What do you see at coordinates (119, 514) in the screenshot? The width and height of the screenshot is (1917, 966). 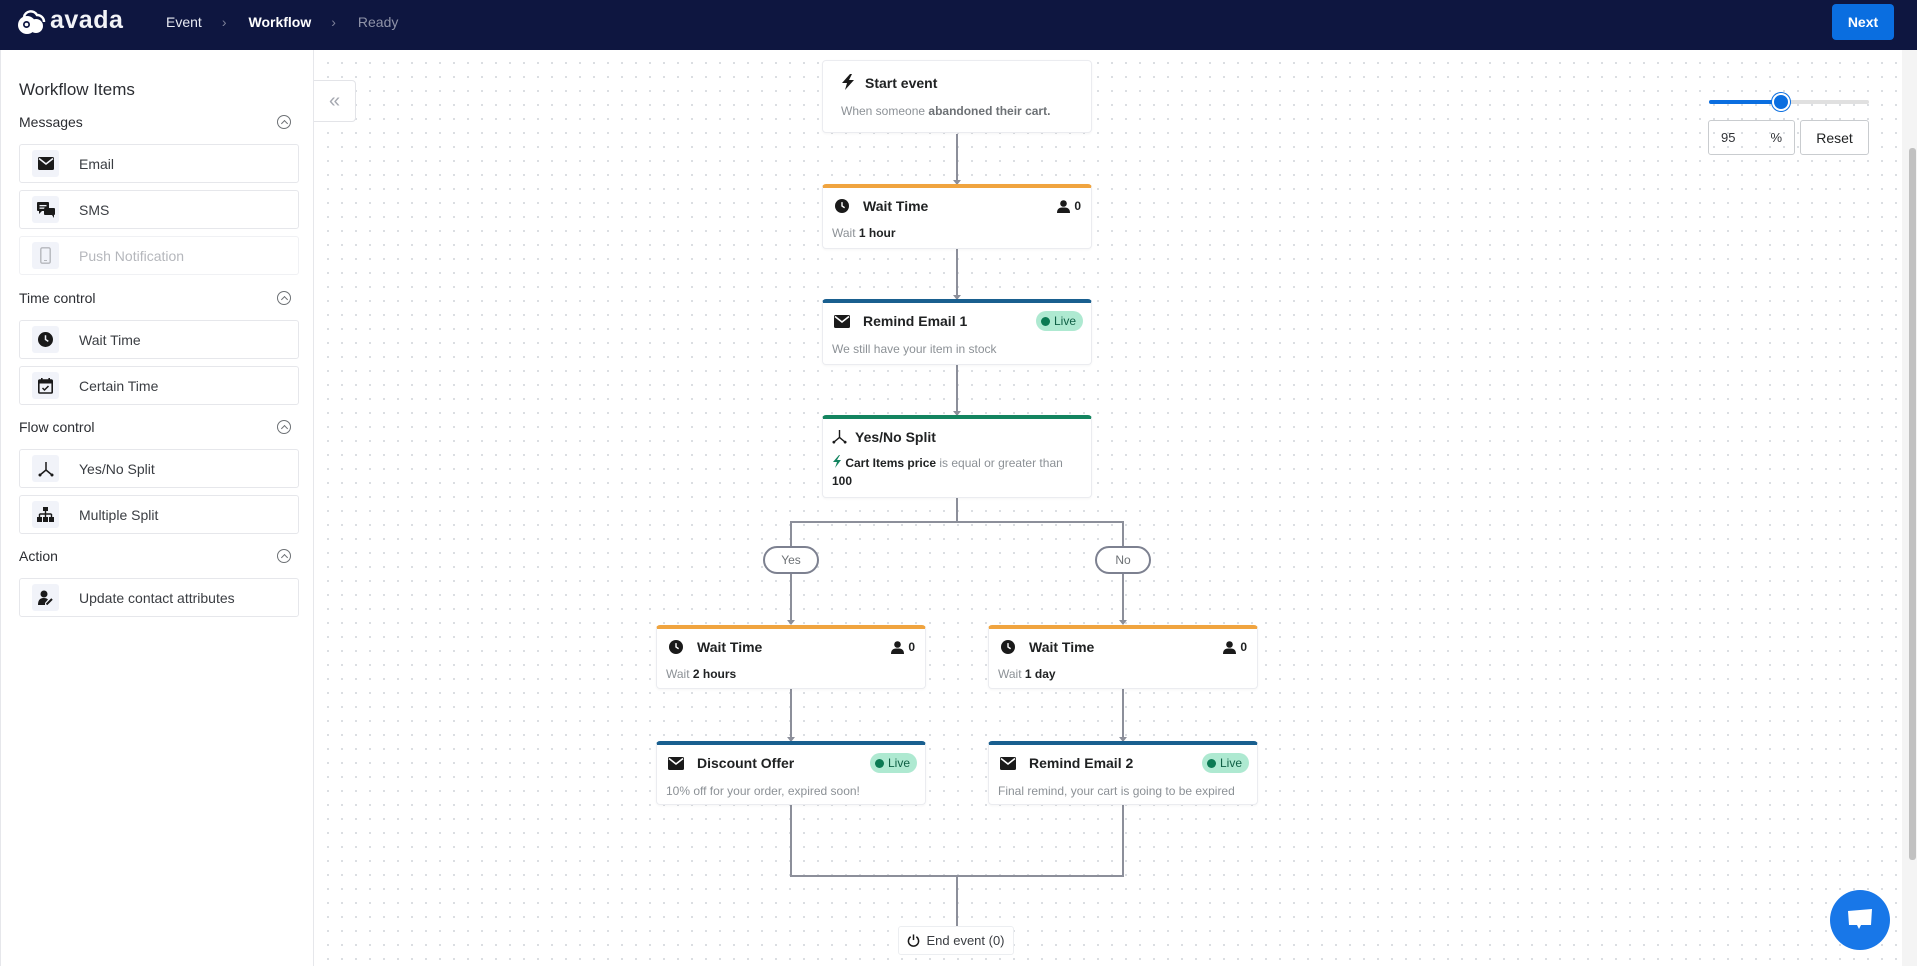 I see `sidebar-item-label: Multiple Split` at bounding box center [119, 514].